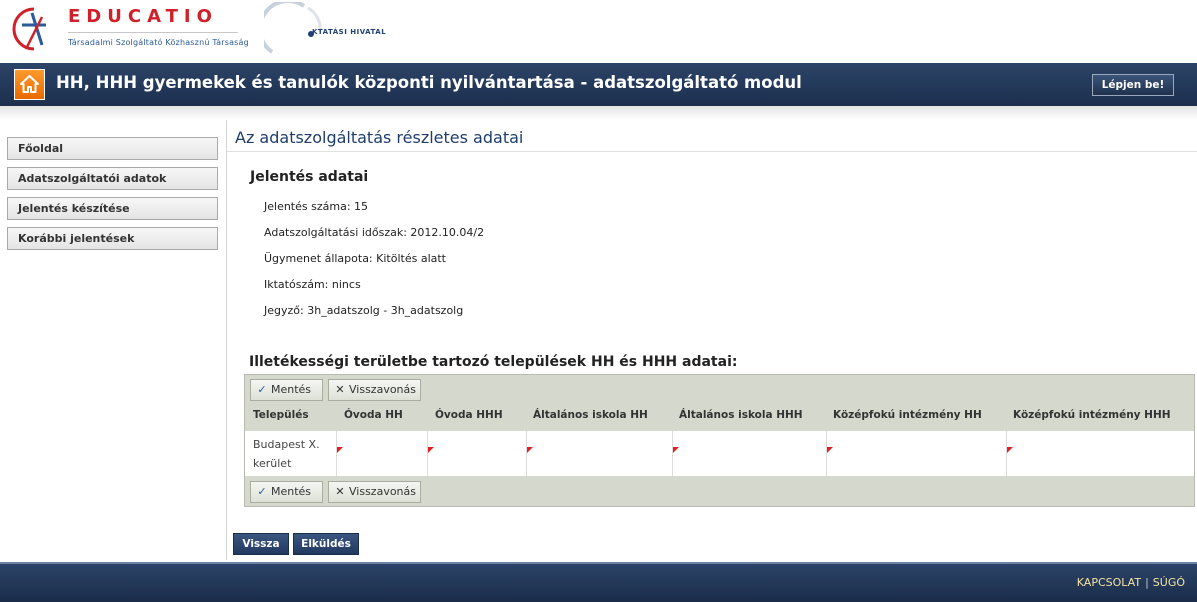 The width and height of the screenshot is (1197, 602). Describe the element at coordinates (598, 113) in the screenshot. I see `header-shadow` at that location.